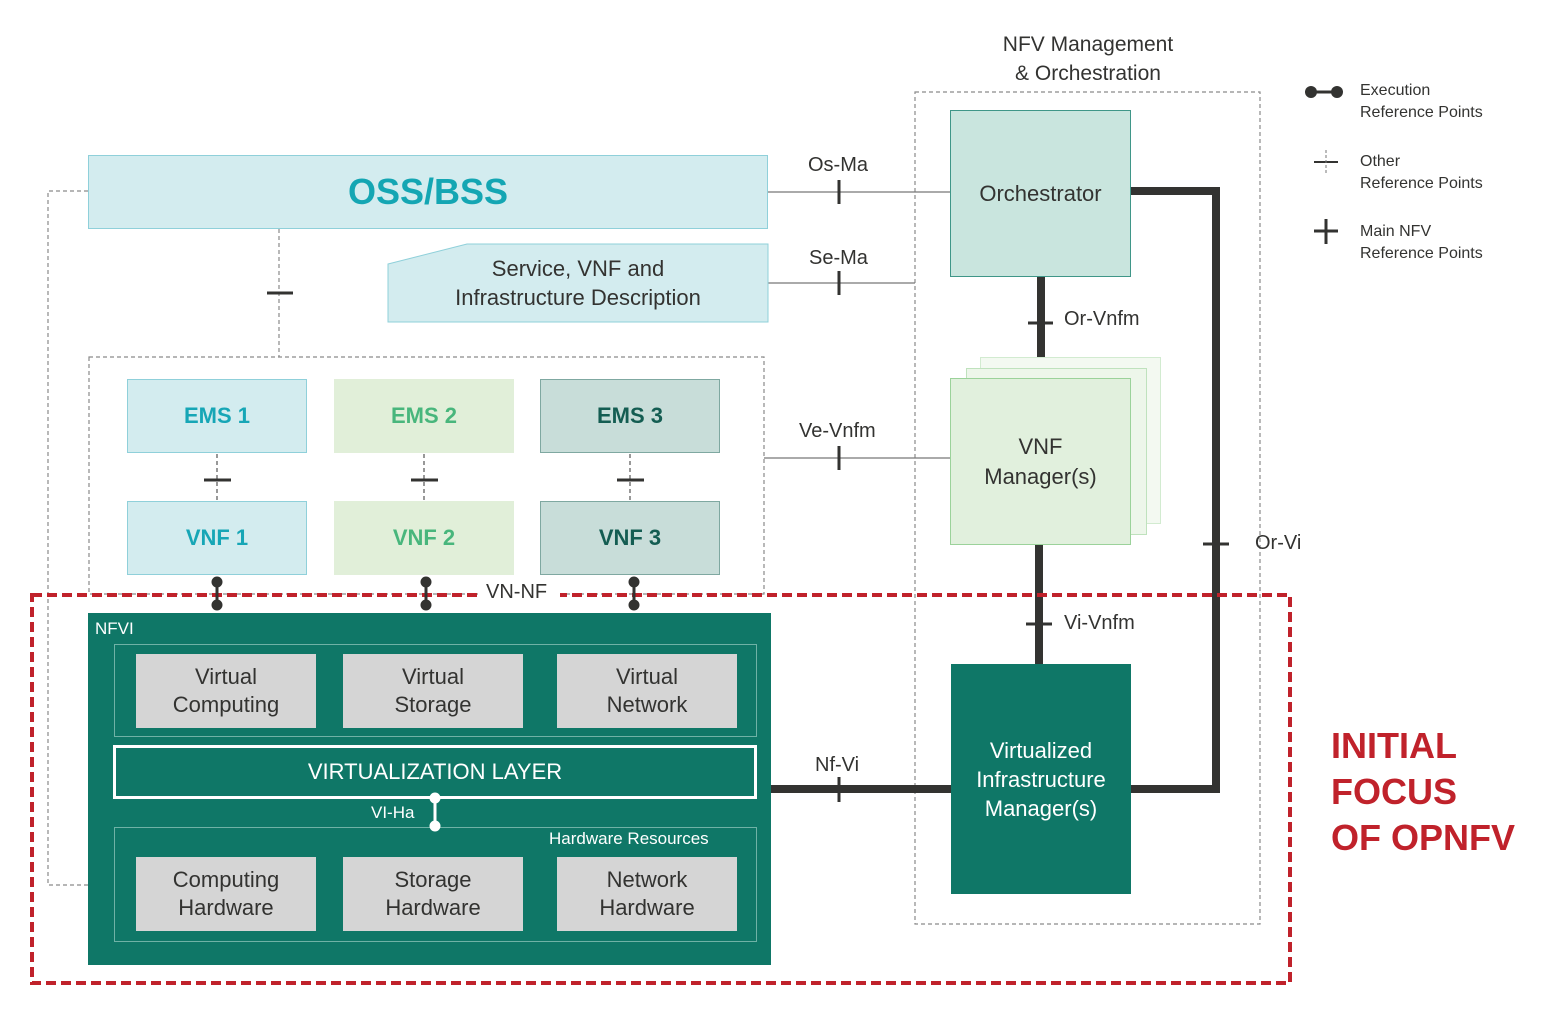 This screenshot has height=1020, width=1561. What do you see at coordinates (629, 838) in the screenshot?
I see `hardware-resources-title: Hardware Resources` at bounding box center [629, 838].